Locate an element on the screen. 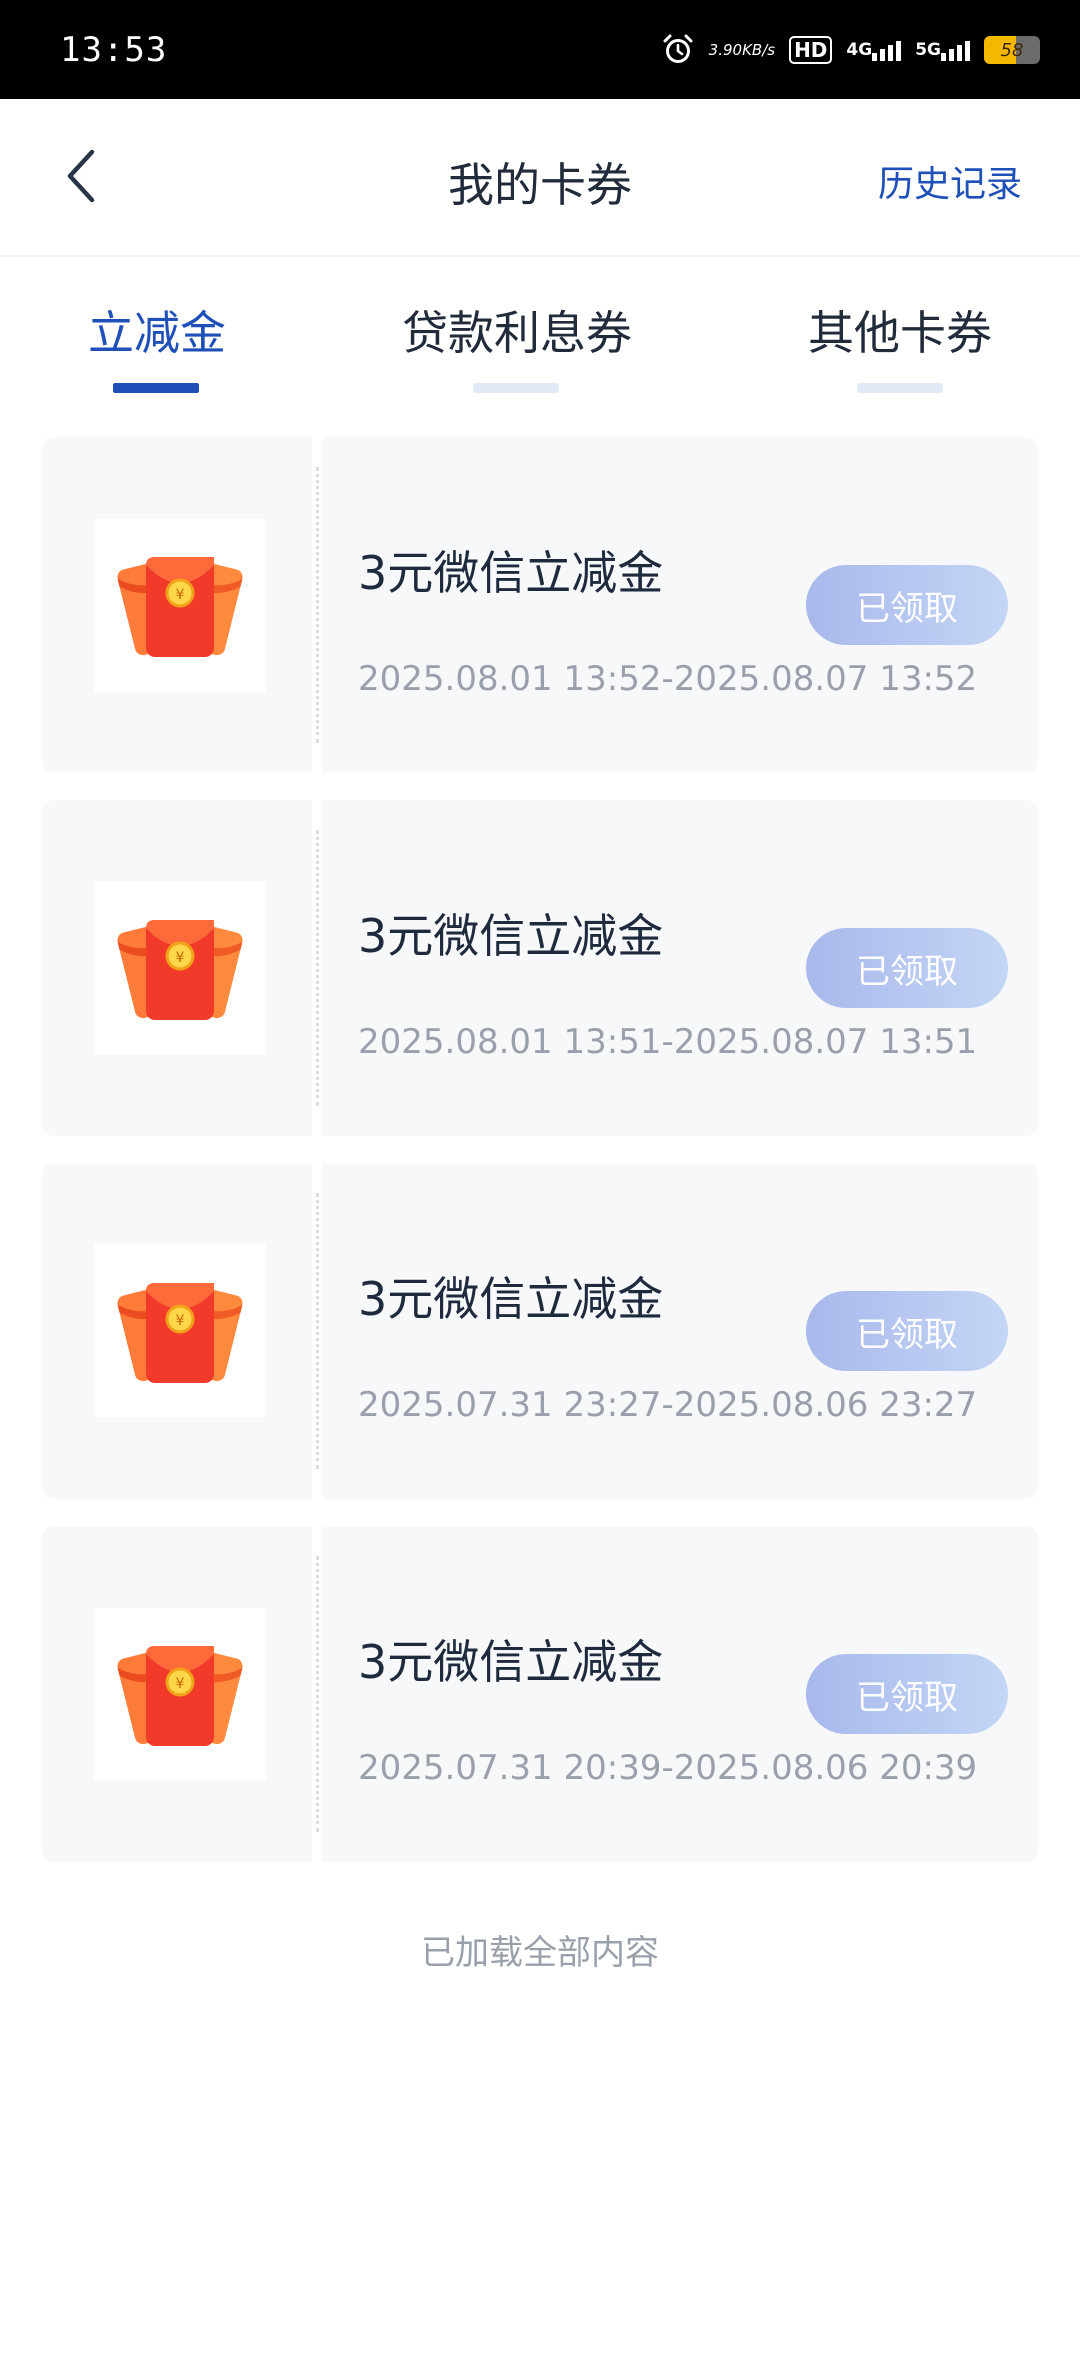 The image size is (1080, 2376). signal-5g-label: 5G is located at coordinates (928, 50).